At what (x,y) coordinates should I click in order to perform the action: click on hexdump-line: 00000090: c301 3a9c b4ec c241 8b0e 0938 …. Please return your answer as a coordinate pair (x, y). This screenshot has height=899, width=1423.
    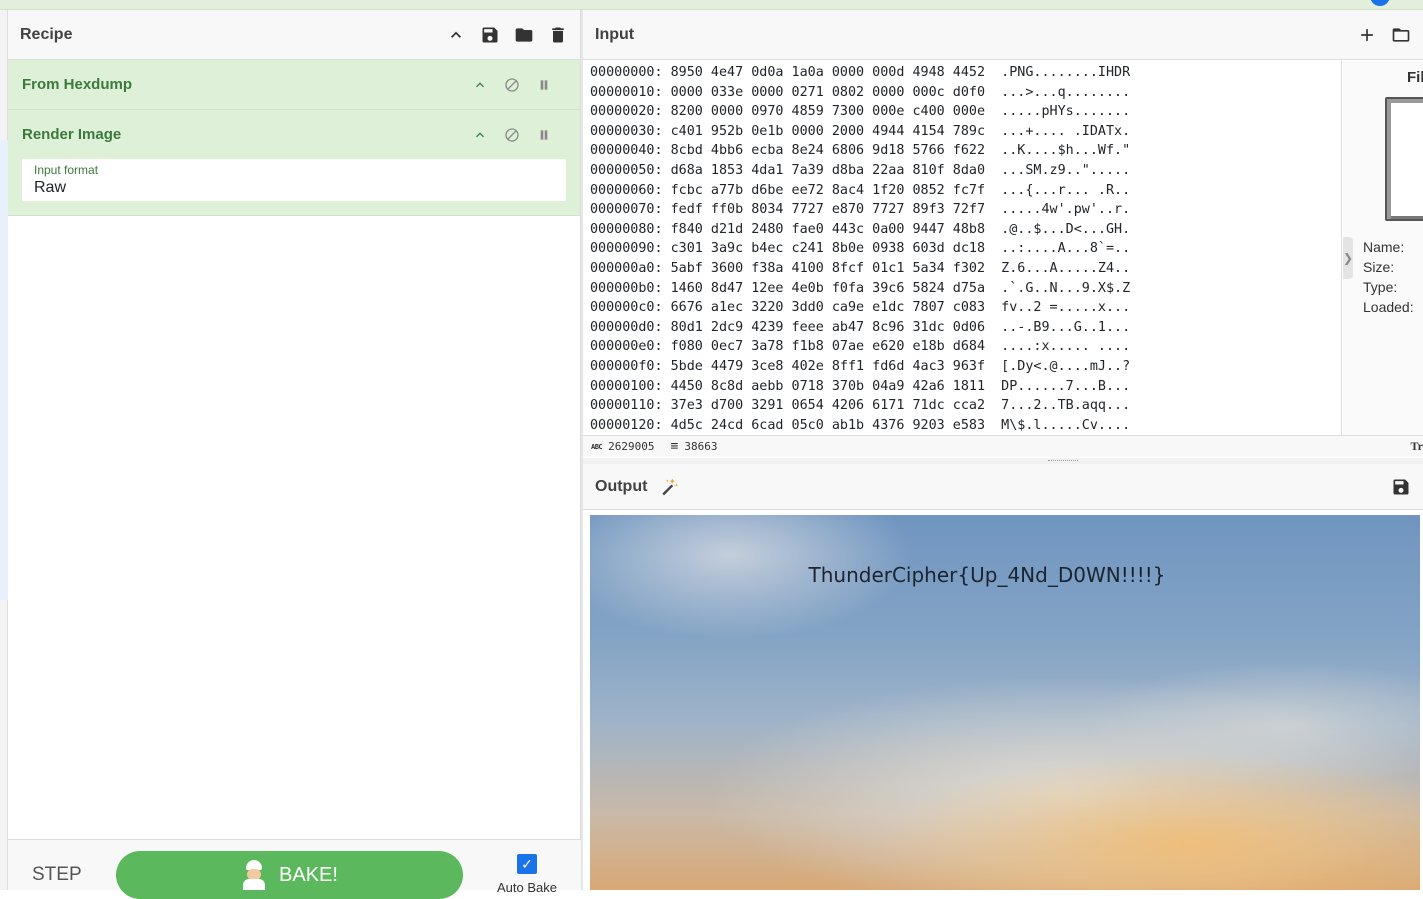
    Looking at the image, I should click on (860, 249).